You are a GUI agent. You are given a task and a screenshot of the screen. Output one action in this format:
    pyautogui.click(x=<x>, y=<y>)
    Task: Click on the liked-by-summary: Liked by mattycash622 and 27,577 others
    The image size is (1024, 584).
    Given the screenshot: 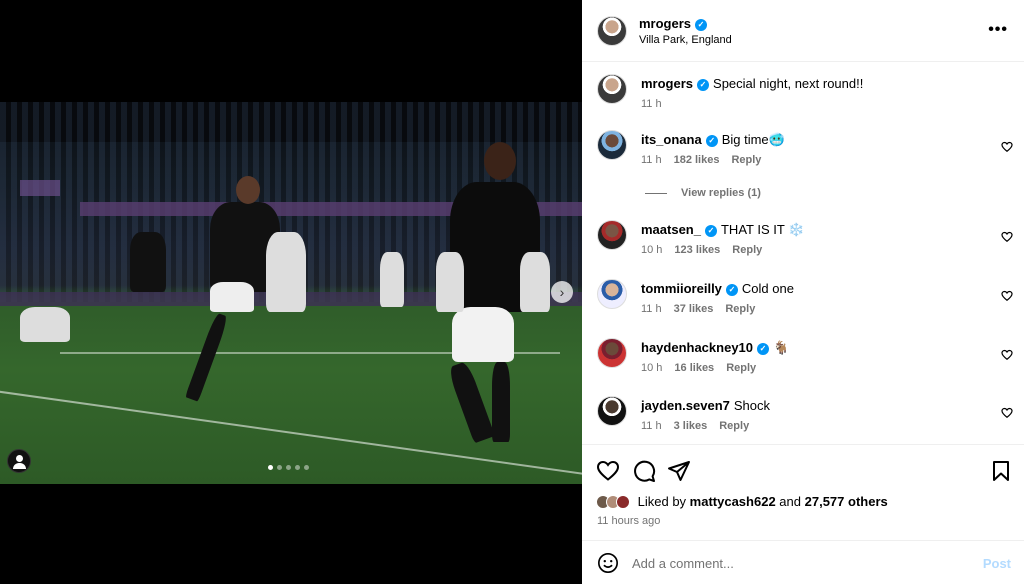 What is the action you would take?
    pyautogui.click(x=742, y=501)
    